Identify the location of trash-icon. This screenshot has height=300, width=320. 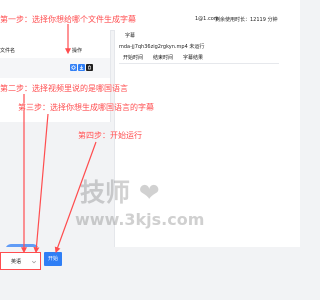
(89, 67).